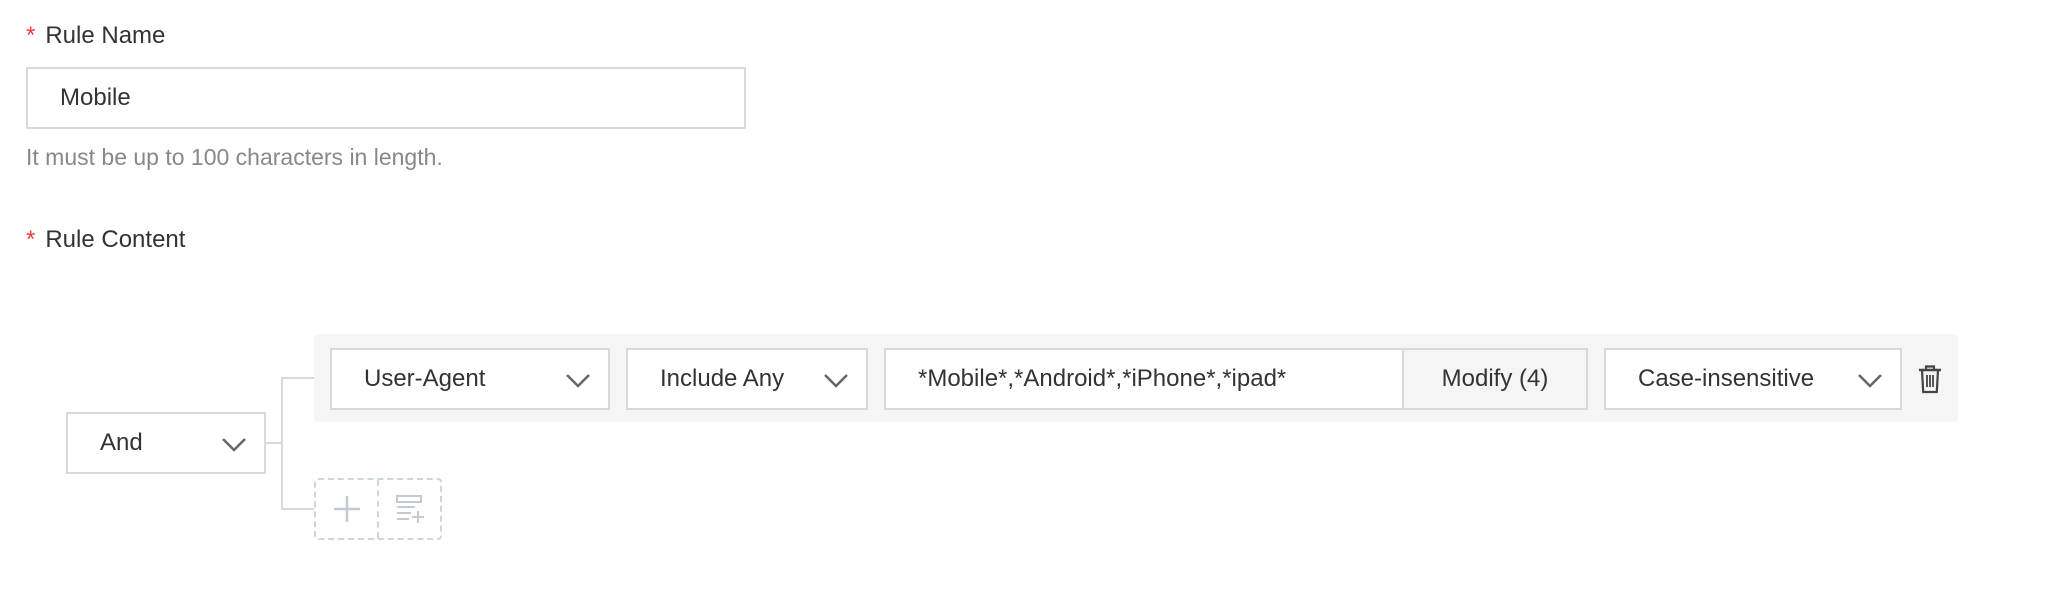 Image resolution: width=2046 pixels, height=596 pixels. Describe the element at coordinates (378, 509) in the screenshot. I see `add-buttons-group` at that location.